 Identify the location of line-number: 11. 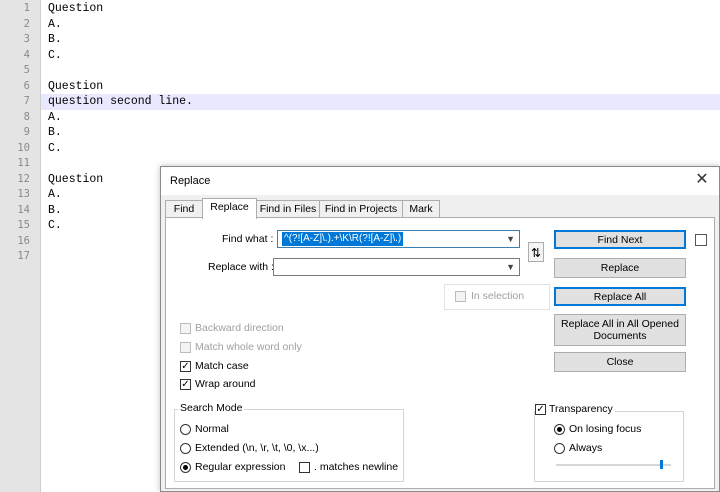
(23, 163).